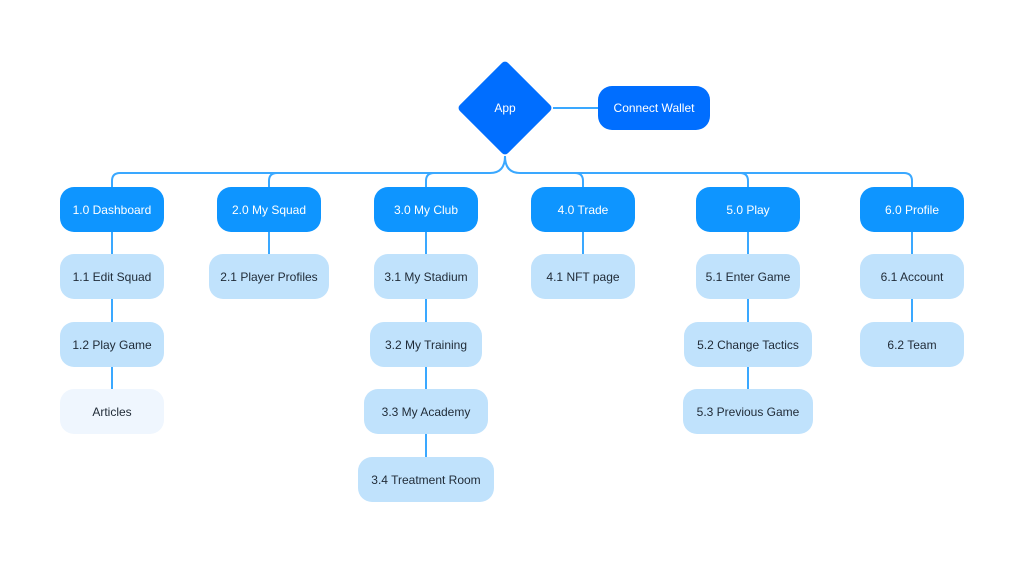 This screenshot has height=561, width=1024. Describe the element at coordinates (583, 209) in the screenshot. I see `section-node: 4.0 Trade` at that location.